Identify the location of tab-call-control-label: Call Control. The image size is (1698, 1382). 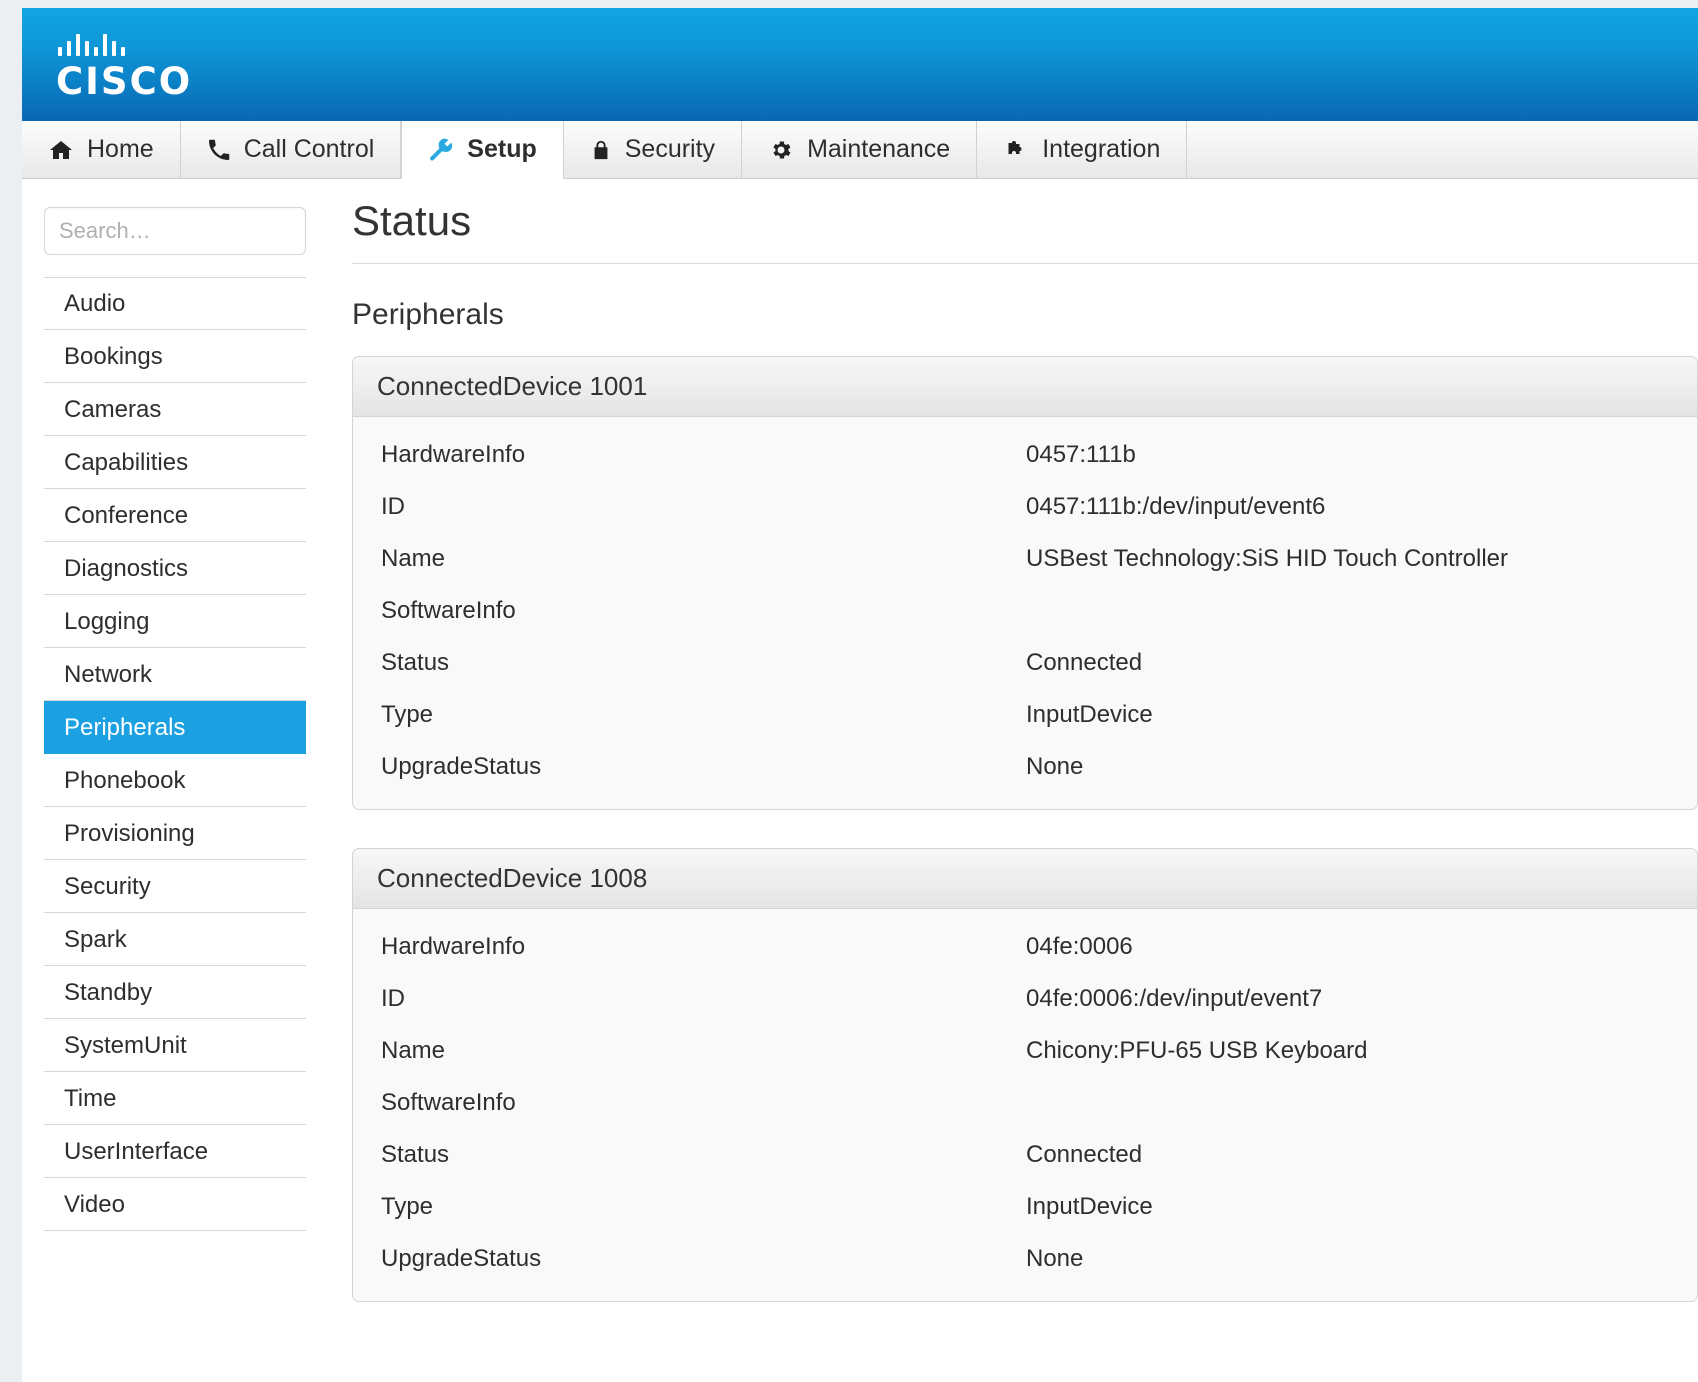
(309, 149).